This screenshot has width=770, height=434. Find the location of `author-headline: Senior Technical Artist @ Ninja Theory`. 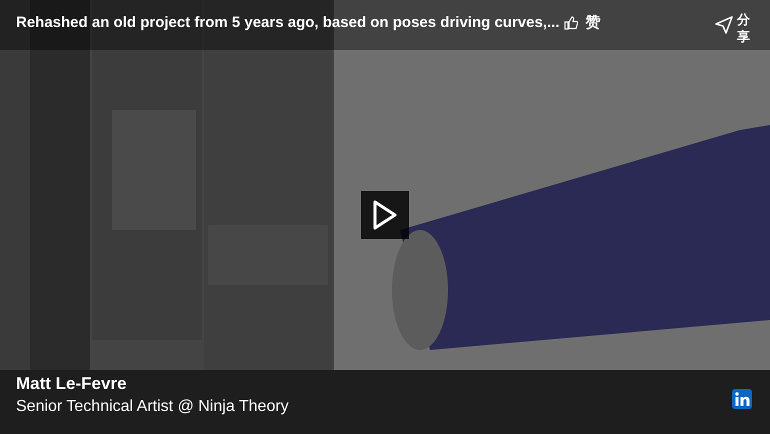

author-headline: Senior Technical Artist @ Ninja Theory is located at coordinates (152, 407).